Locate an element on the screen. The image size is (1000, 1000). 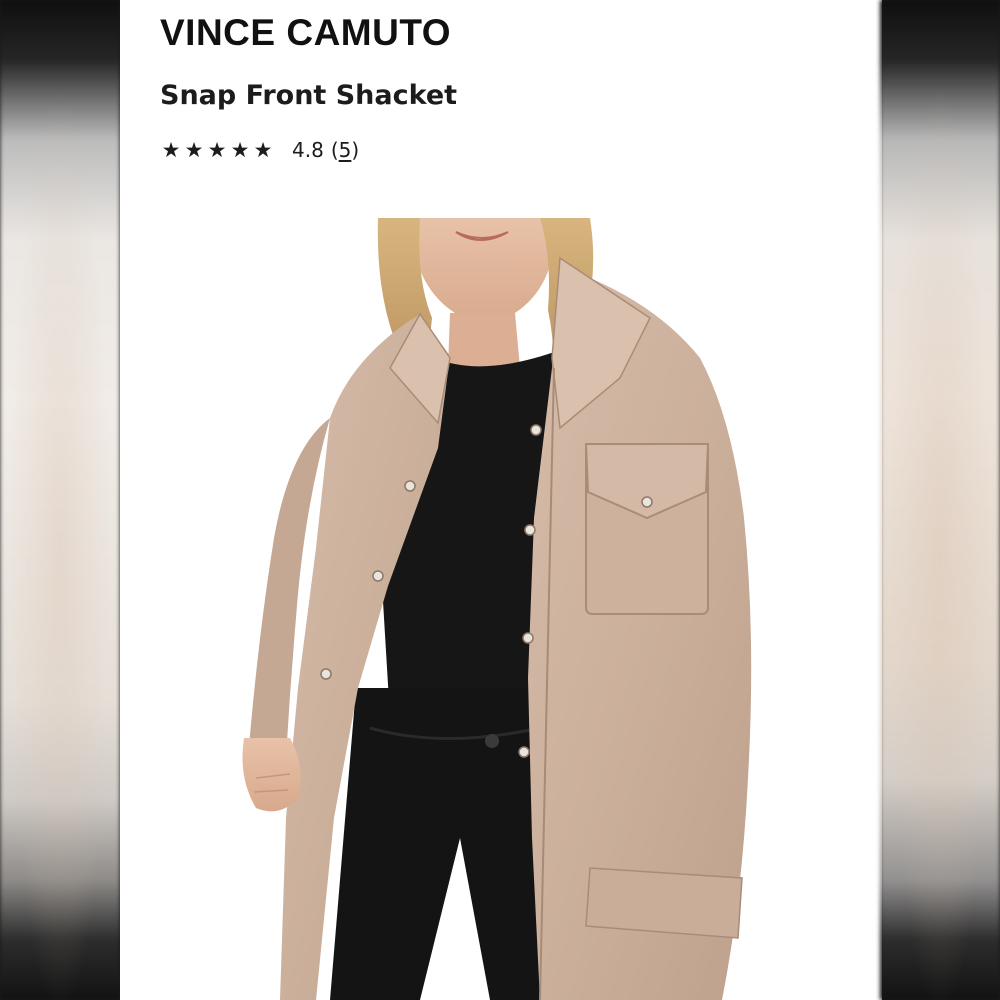
blurred-background-right is located at coordinates (940, 500).